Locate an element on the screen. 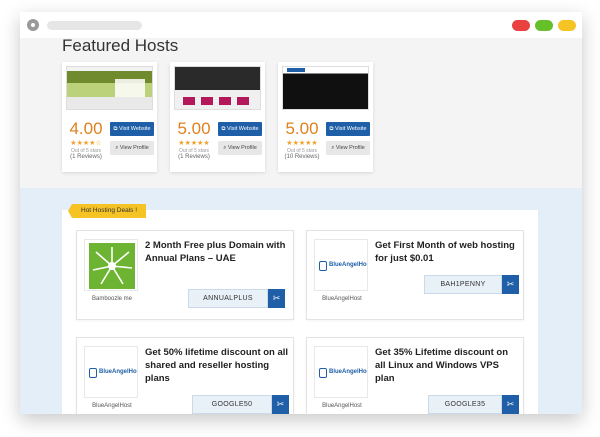 This screenshot has height=437, width=600. maximize-window-button is located at coordinates (544, 25).